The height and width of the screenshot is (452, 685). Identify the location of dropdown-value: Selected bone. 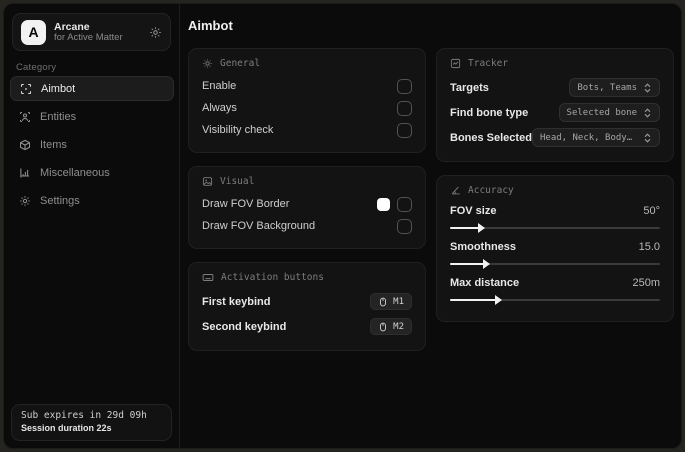
(601, 112).